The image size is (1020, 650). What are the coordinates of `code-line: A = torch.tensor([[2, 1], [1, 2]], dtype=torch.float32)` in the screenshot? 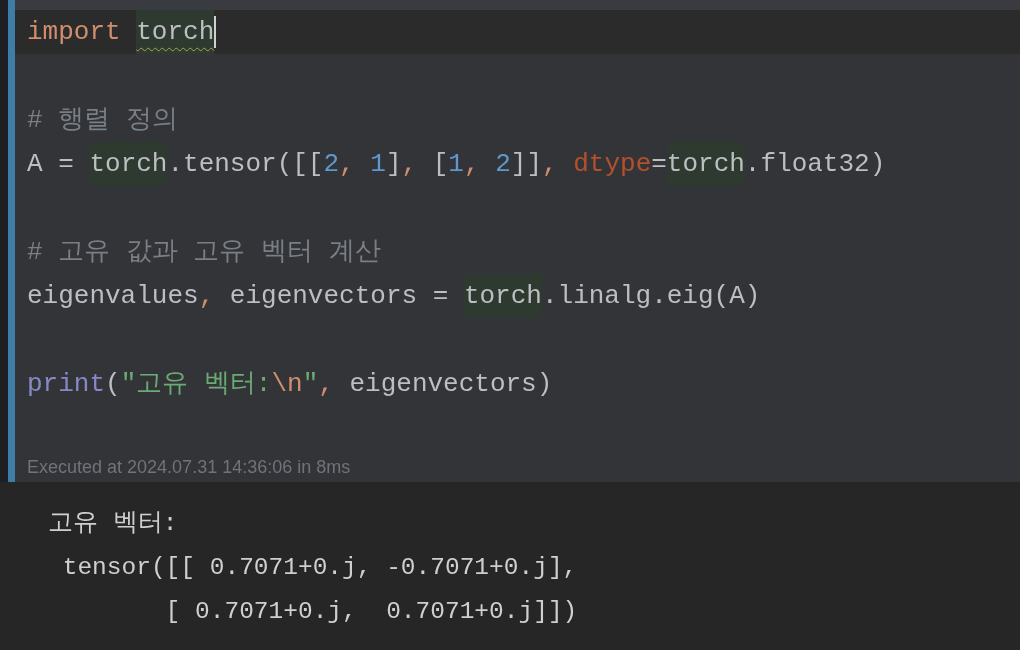 It's located at (517, 164).